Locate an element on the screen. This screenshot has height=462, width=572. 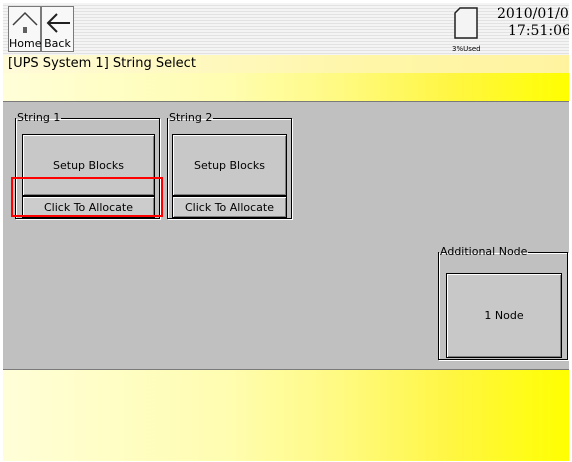
string-2-group: String 2 Setup Blocks Click To Allocate is located at coordinates (229, 165).